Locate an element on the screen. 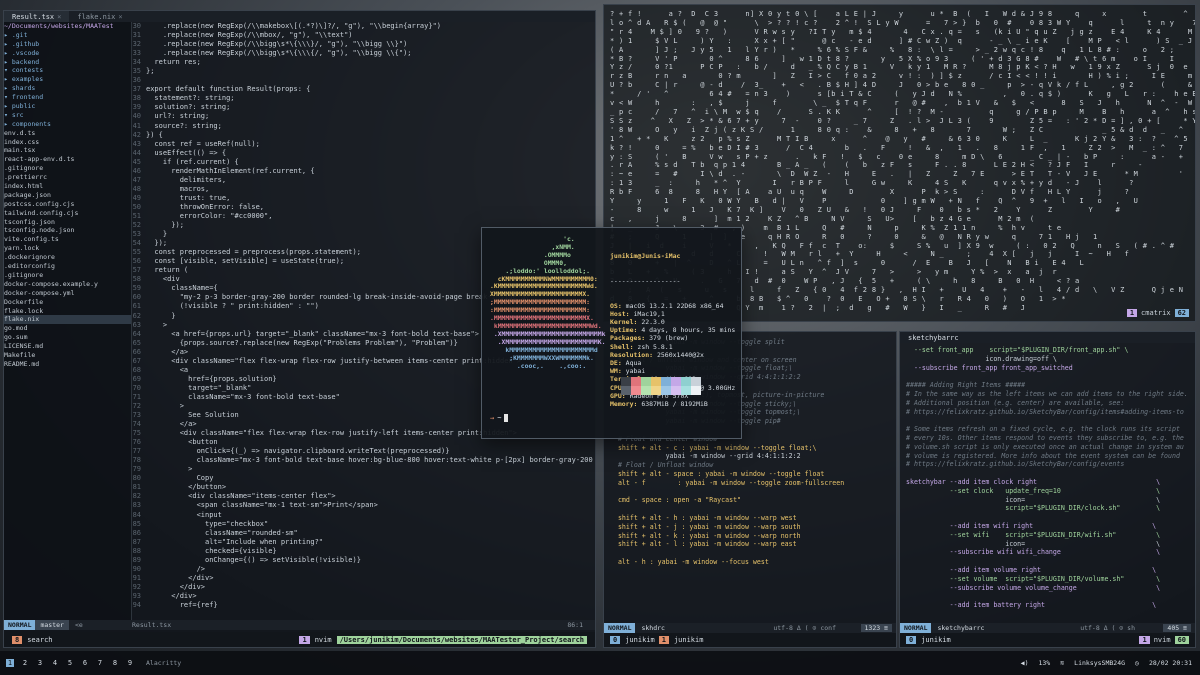 Image resolution: width=1200 pixels, height=675 pixels. tab-sketchybarrc: sketchybarrc is located at coordinates (933, 338).